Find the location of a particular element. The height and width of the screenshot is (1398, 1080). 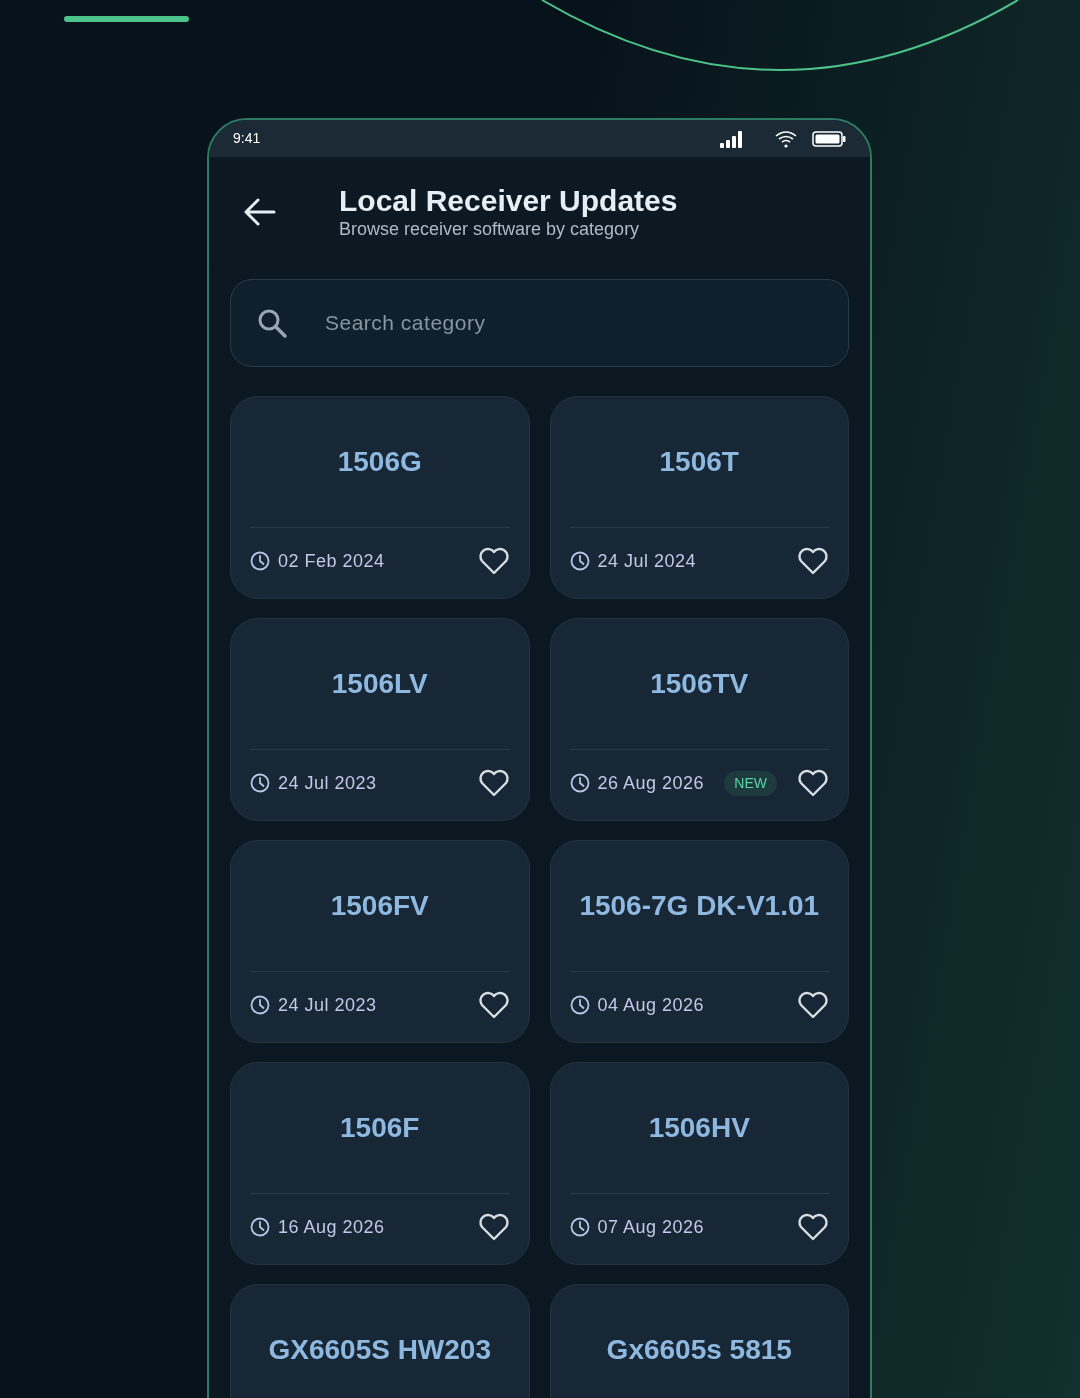

category-card: GX6605S HW203 is located at coordinates (380, 1341).